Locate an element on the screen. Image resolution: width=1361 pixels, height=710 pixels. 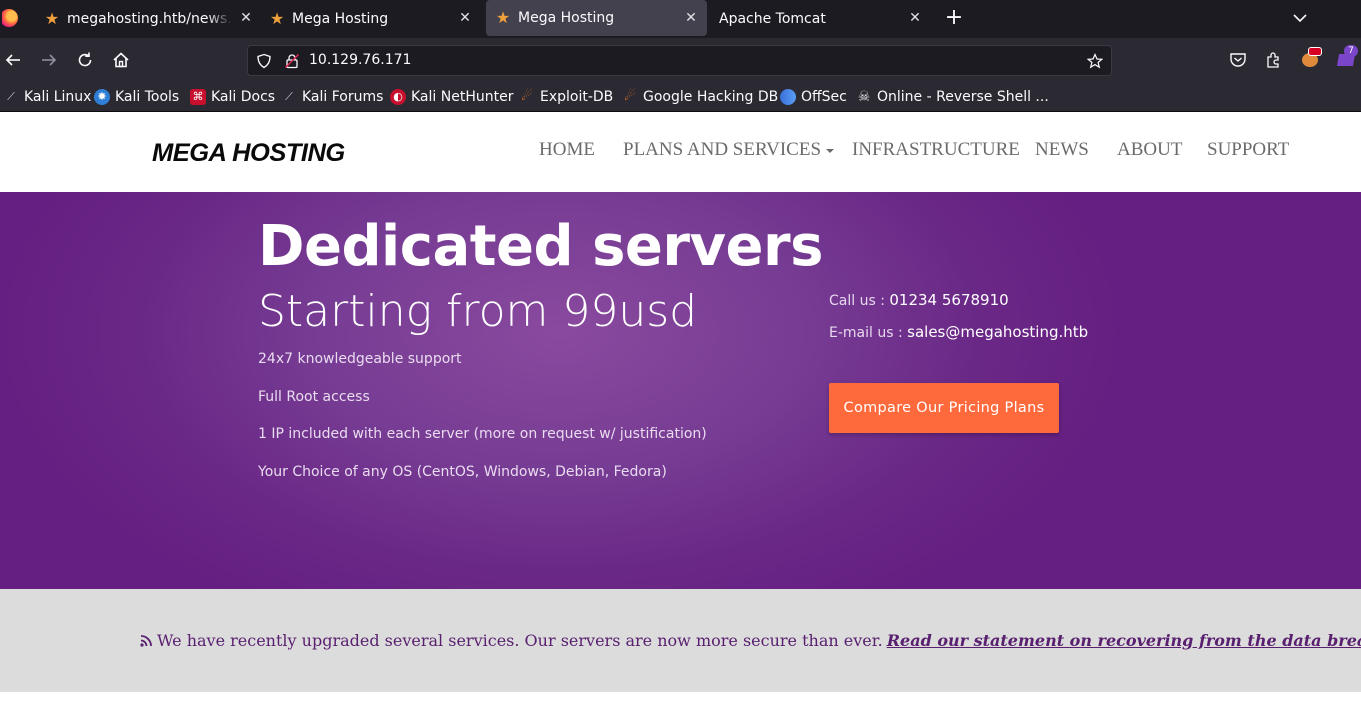
extension-button: 7 is located at coordinates (1347, 57).